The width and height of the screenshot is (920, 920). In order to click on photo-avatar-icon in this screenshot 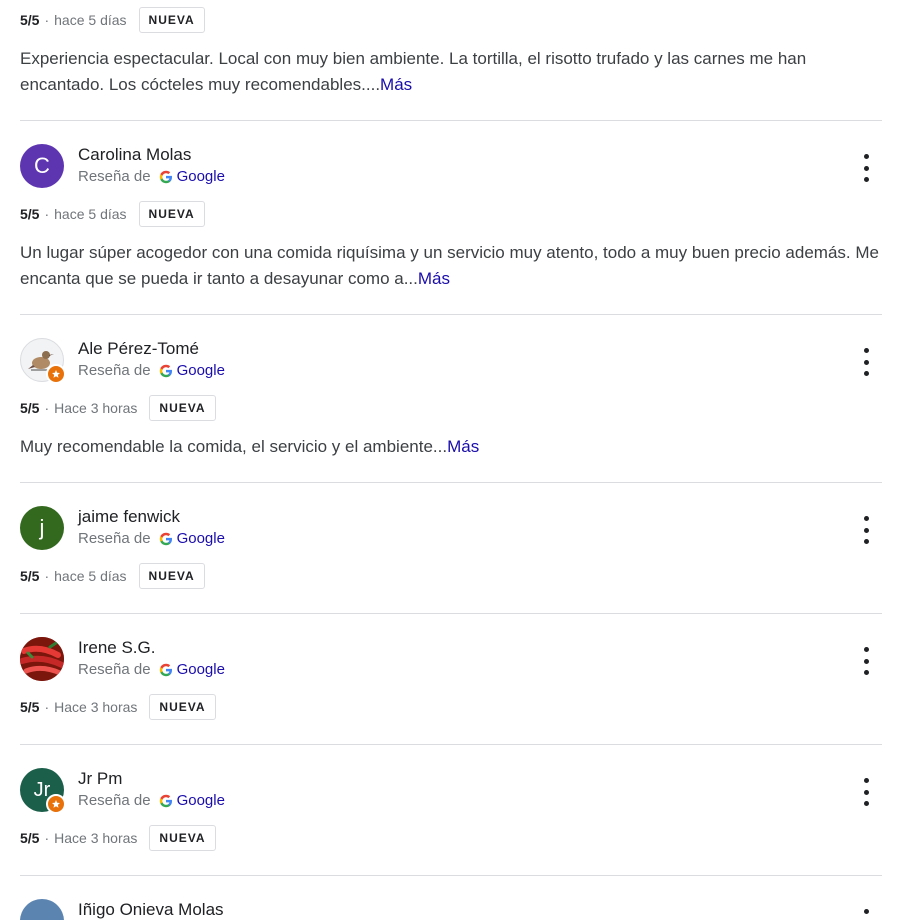, I will do `click(42, 909)`.